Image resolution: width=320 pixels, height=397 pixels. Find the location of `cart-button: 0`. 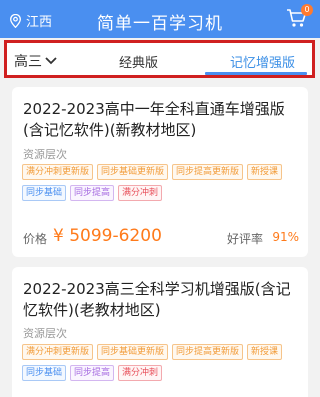

cart-button: 0 is located at coordinates (299, 17).